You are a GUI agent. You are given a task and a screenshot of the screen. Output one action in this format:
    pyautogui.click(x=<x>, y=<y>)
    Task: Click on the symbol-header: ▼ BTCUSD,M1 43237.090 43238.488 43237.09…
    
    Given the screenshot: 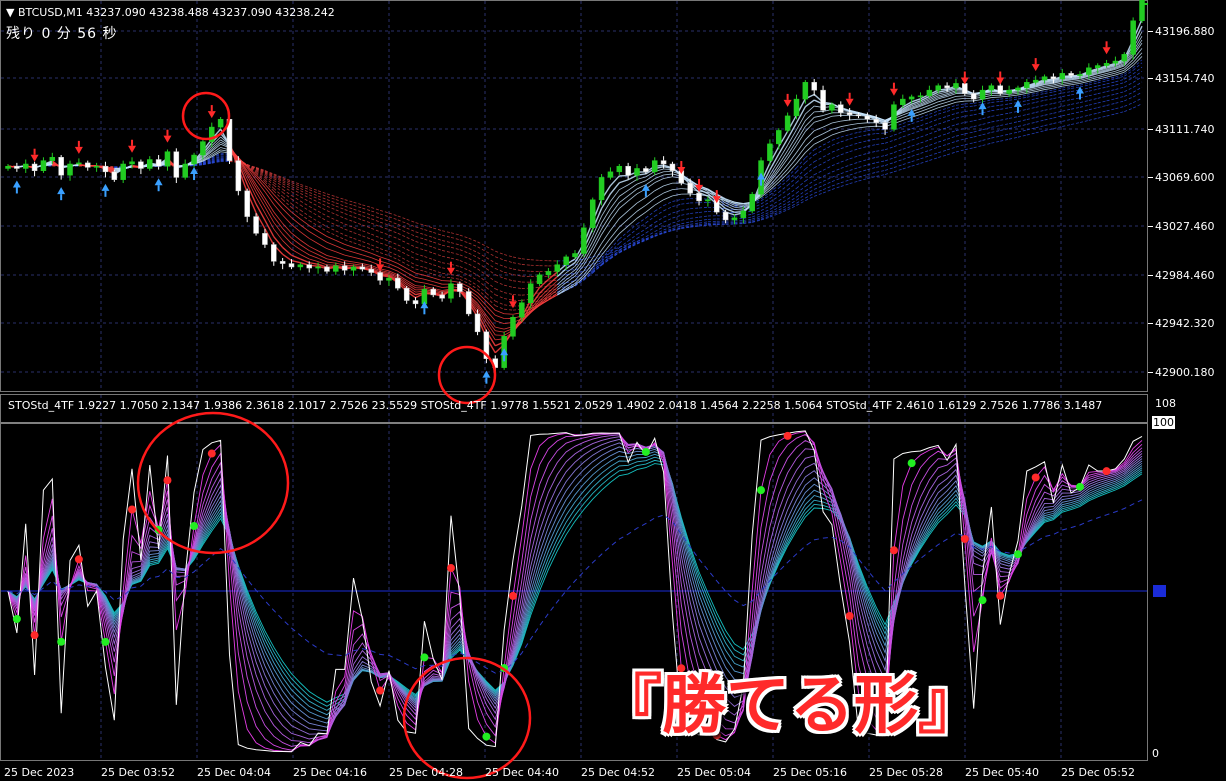 What is the action you would take?
    pyautogui.click(x=170, y=12)
    